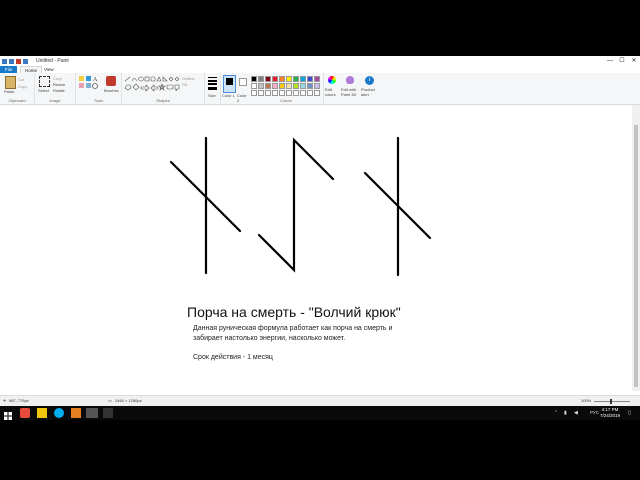 This screenshot has height=480, width=640. Describe the element at coordinates (10, 82) in the screenshot. I see `paste-icon` at that location.